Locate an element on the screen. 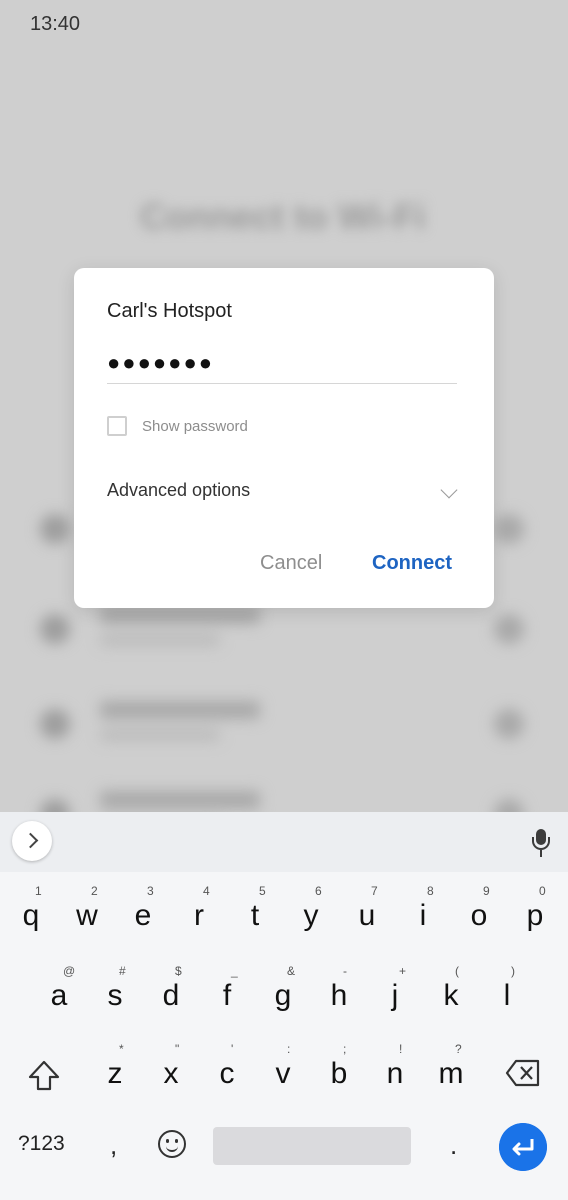 This screenshot has width=568, height=1200. advanced-options-label: Advanced options is located at coordinates (179, 490).